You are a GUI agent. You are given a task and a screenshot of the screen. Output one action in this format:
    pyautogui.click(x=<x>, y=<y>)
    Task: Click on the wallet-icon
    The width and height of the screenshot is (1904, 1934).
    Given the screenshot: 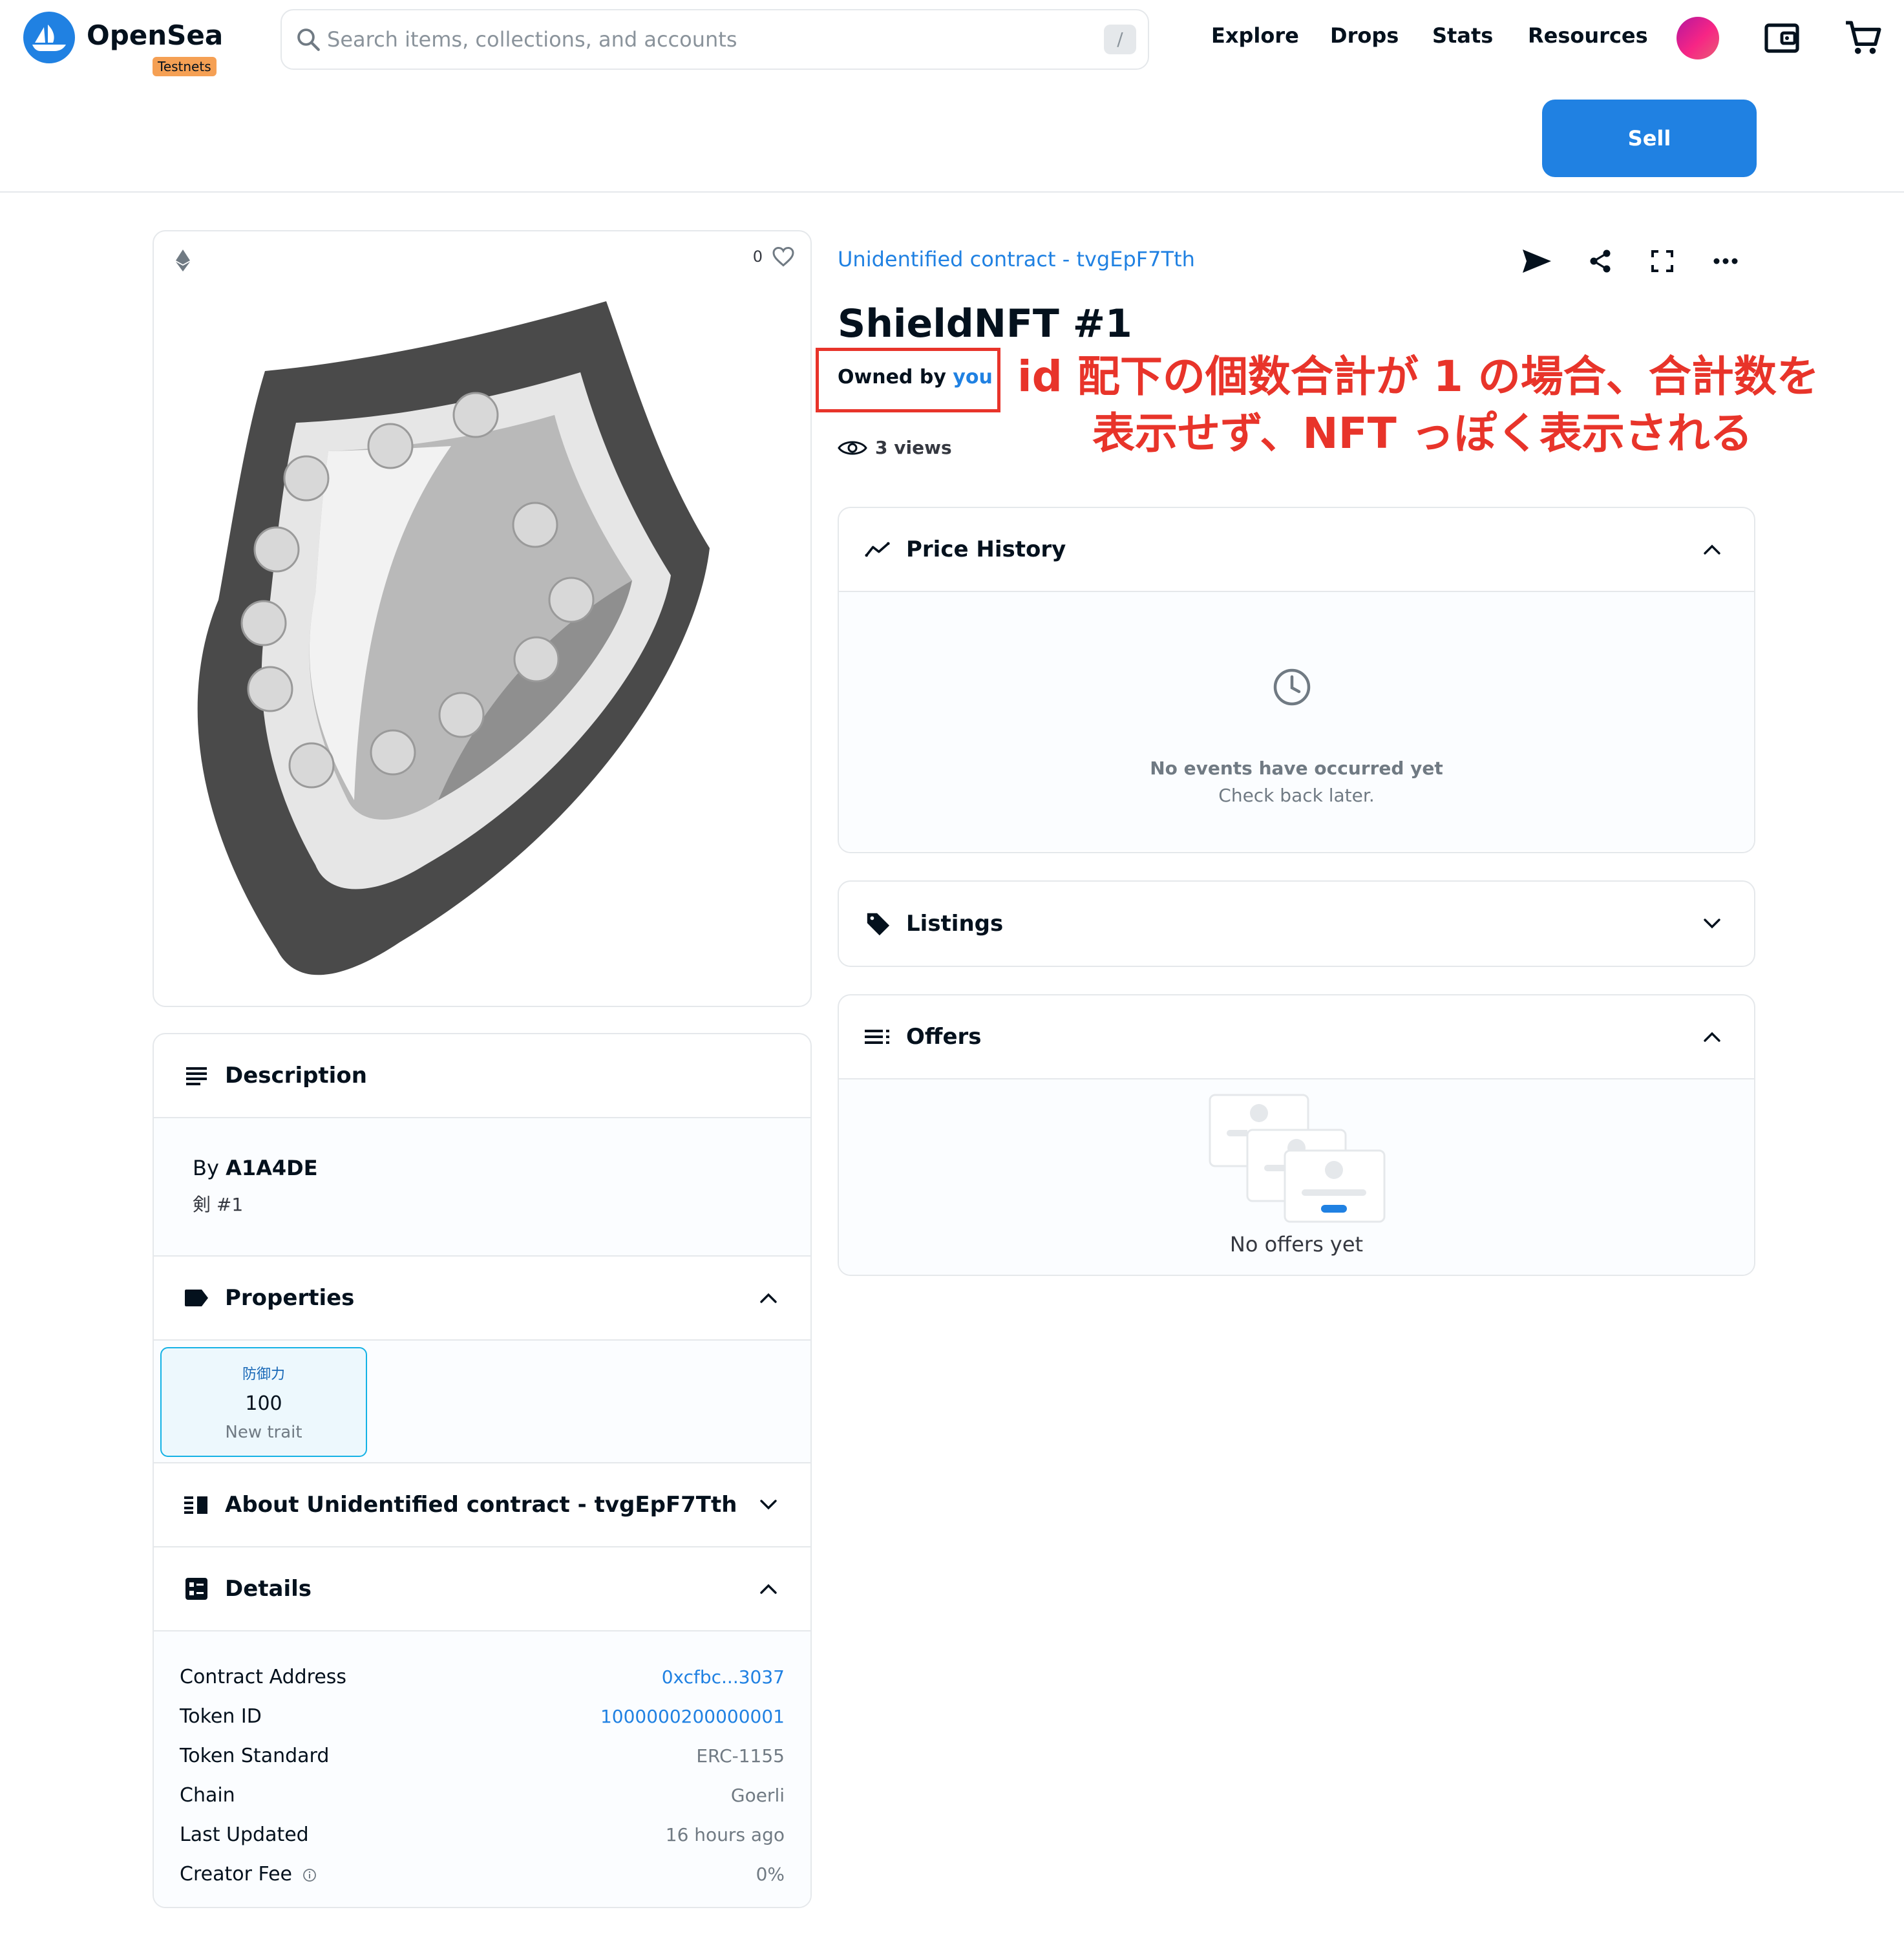 What is the action you would take?
    pyautogui.click(x=1782, y=38)
    